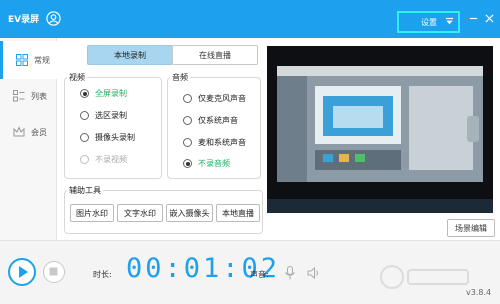  I want to click on audio-option-mic-and-system: 麦和系统声音, so click(214, 142).